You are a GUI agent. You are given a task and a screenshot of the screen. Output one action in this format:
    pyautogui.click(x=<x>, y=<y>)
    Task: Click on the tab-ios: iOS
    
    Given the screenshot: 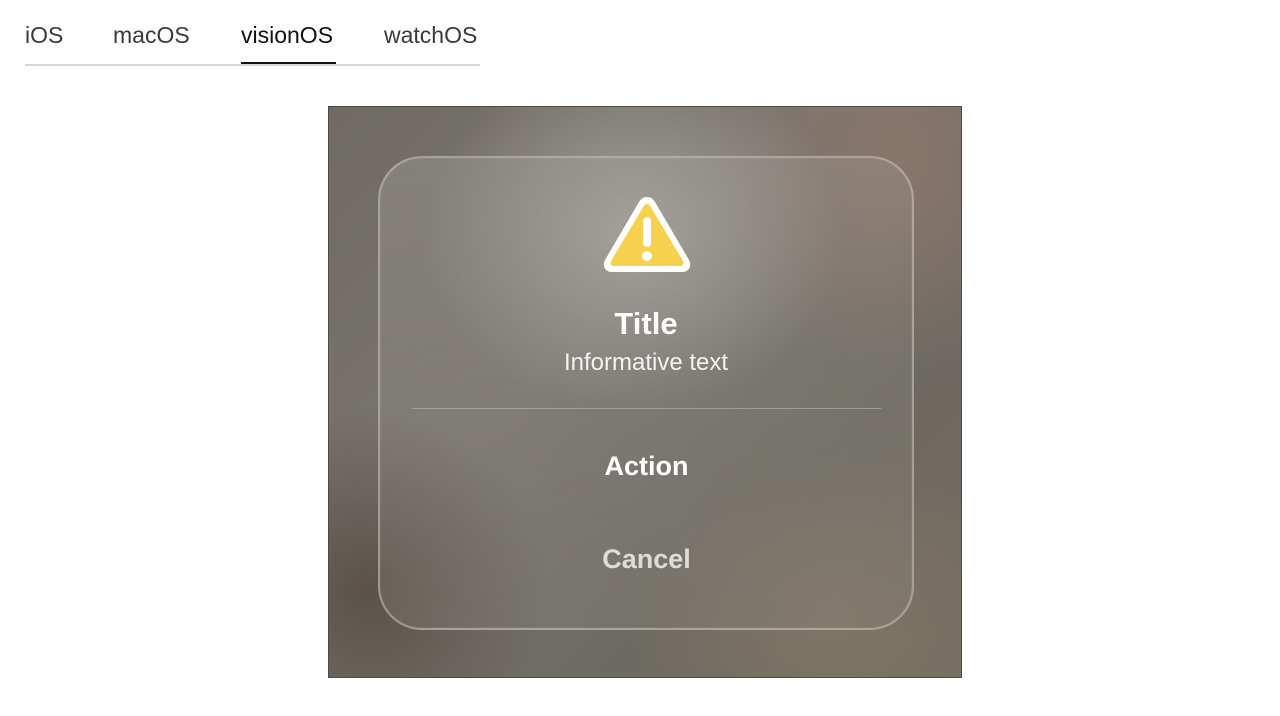 What is the action you would take?
    pyautogui.click(x=44, y=35)
    